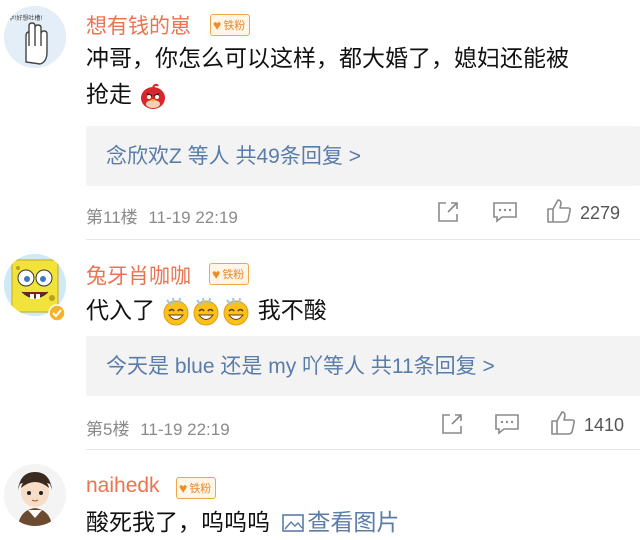 The width and height of the screenshot is (640, 540). What do you see at coordinates (604, 425) in the screenshot?
I see `like-count: 1410` at bounding box center [604, 425].